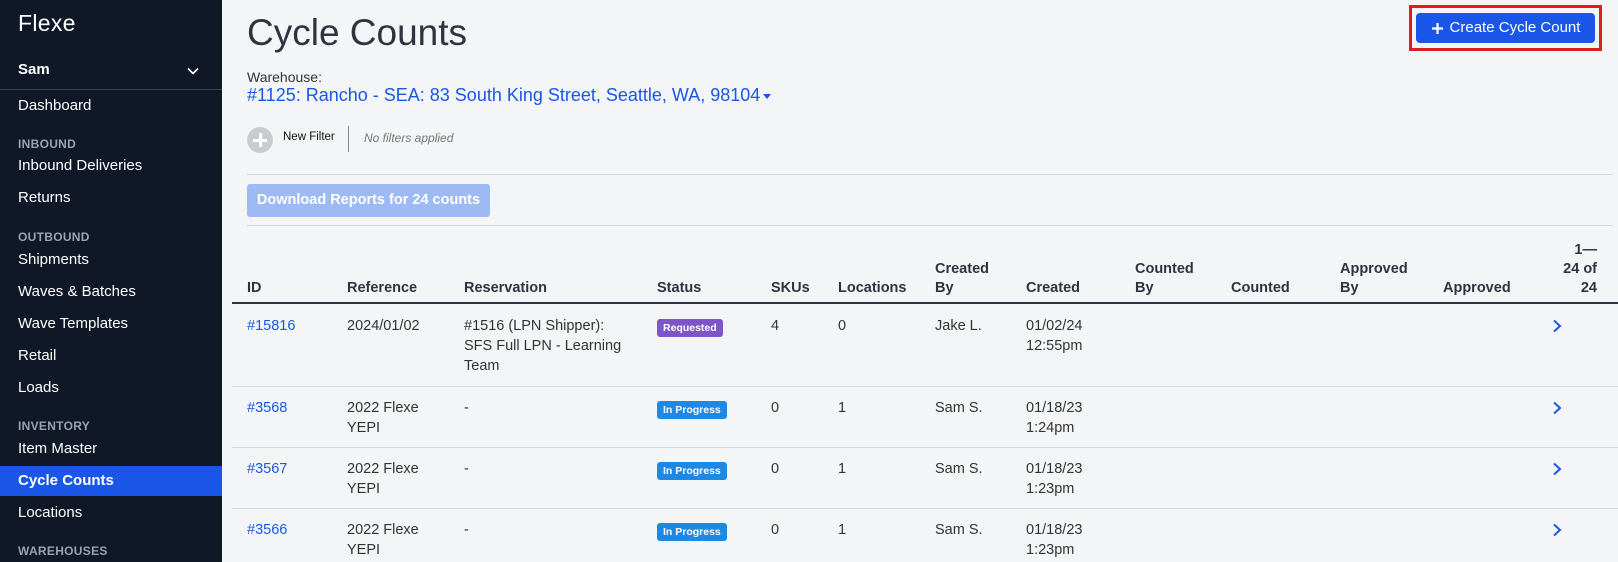  What do you see at coordinates (111, 513) in the screenshot?
I see `sidebar-item-locations: Locations` at bounding box center [111, 513].